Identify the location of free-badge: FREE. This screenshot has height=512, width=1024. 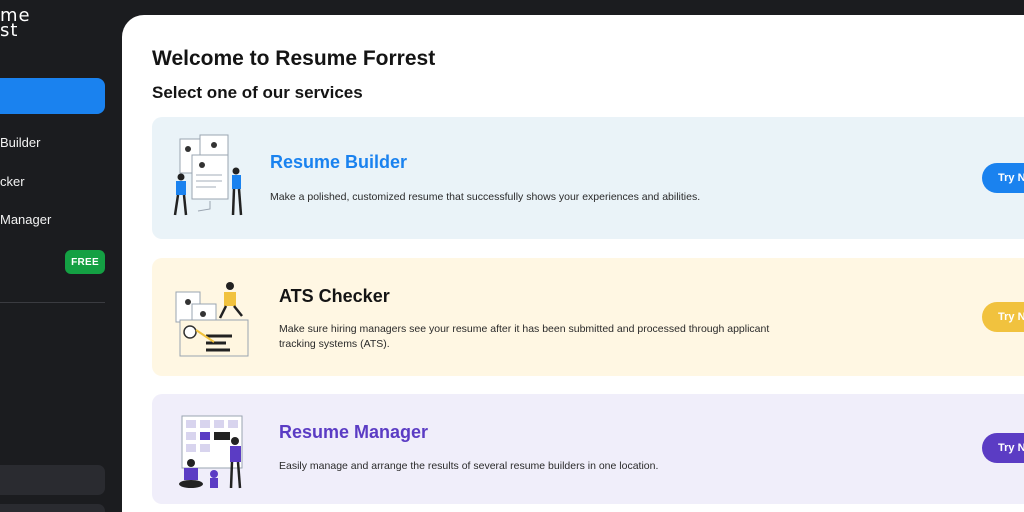
(85, 262).